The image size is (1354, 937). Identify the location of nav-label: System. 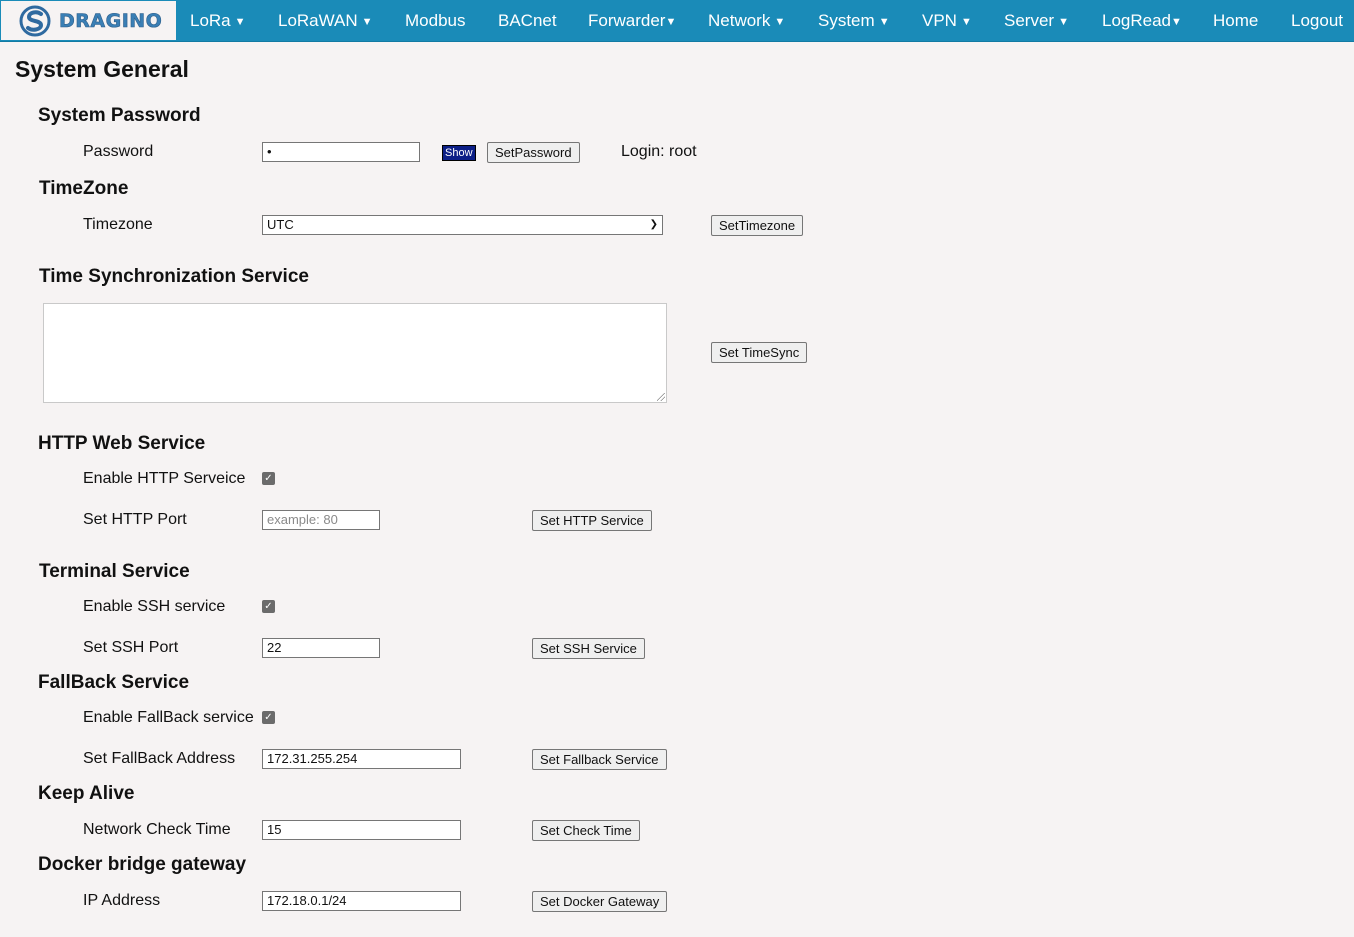
(846, 20).